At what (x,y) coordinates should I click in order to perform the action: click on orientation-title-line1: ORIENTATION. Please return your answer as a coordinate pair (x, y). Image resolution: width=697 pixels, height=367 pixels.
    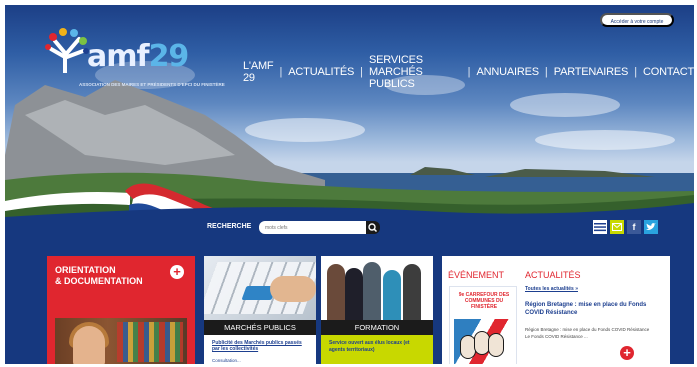
    Looking at the image, I should click on (85, 270).